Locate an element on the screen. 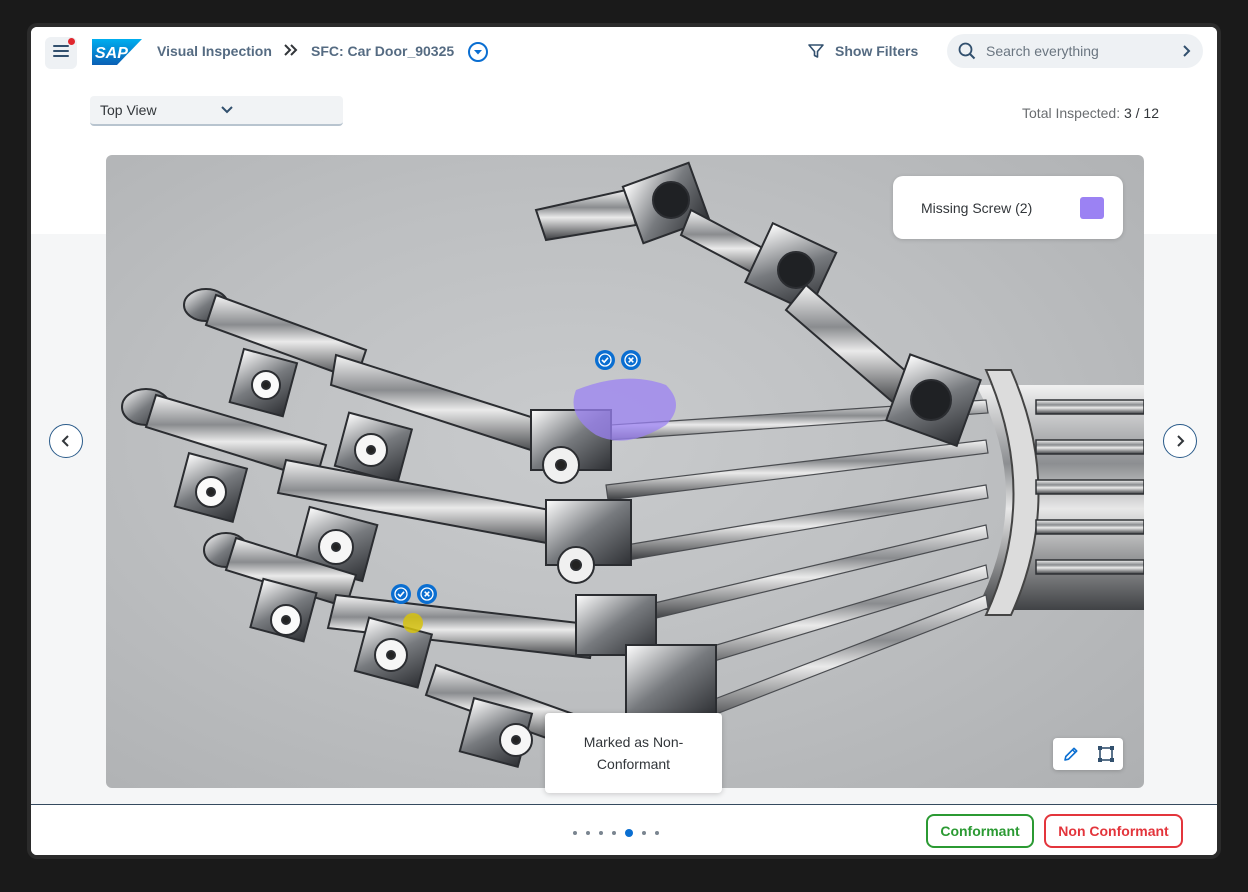  previous-image-button is located at coordinates (66, 441).